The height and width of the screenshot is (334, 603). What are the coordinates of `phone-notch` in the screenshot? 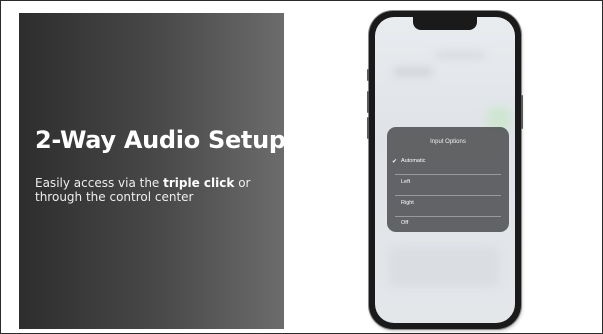 It's located at (445, 23).